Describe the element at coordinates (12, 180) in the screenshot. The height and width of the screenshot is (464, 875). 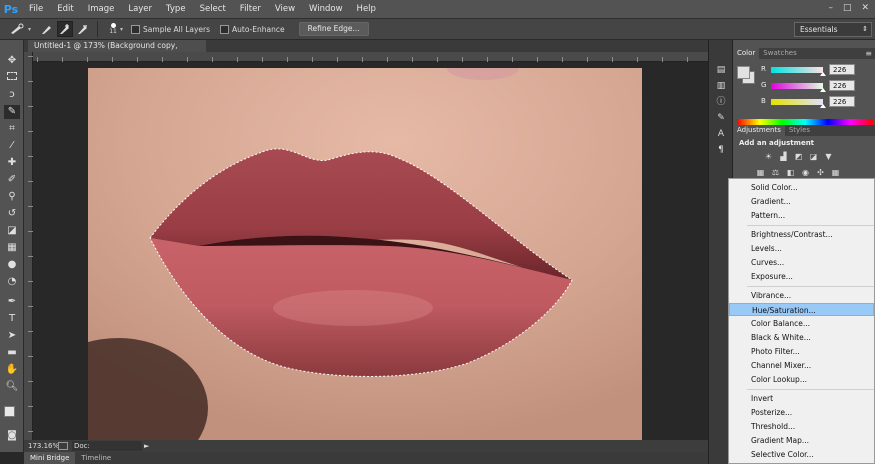
I see `brush-tool-icon: ✐` at that location.